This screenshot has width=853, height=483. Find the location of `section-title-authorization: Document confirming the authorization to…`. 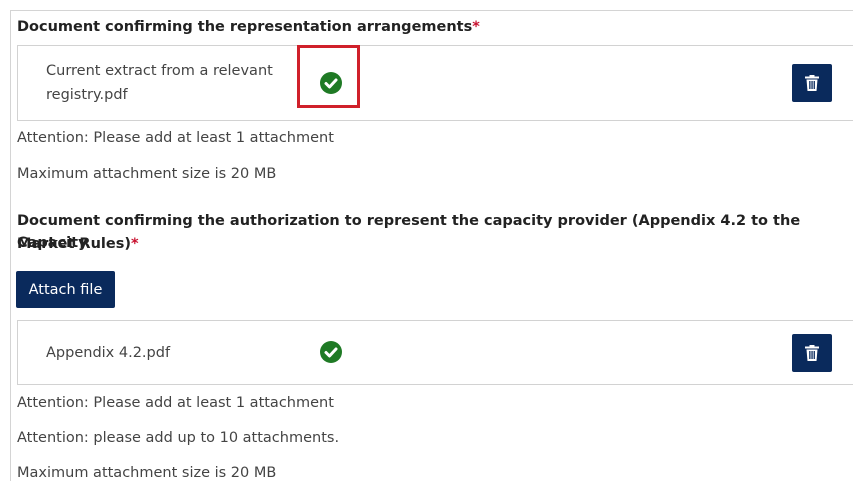

section-title-authorization: Document confirming the authorization to… is located at coordinates (409, 232).